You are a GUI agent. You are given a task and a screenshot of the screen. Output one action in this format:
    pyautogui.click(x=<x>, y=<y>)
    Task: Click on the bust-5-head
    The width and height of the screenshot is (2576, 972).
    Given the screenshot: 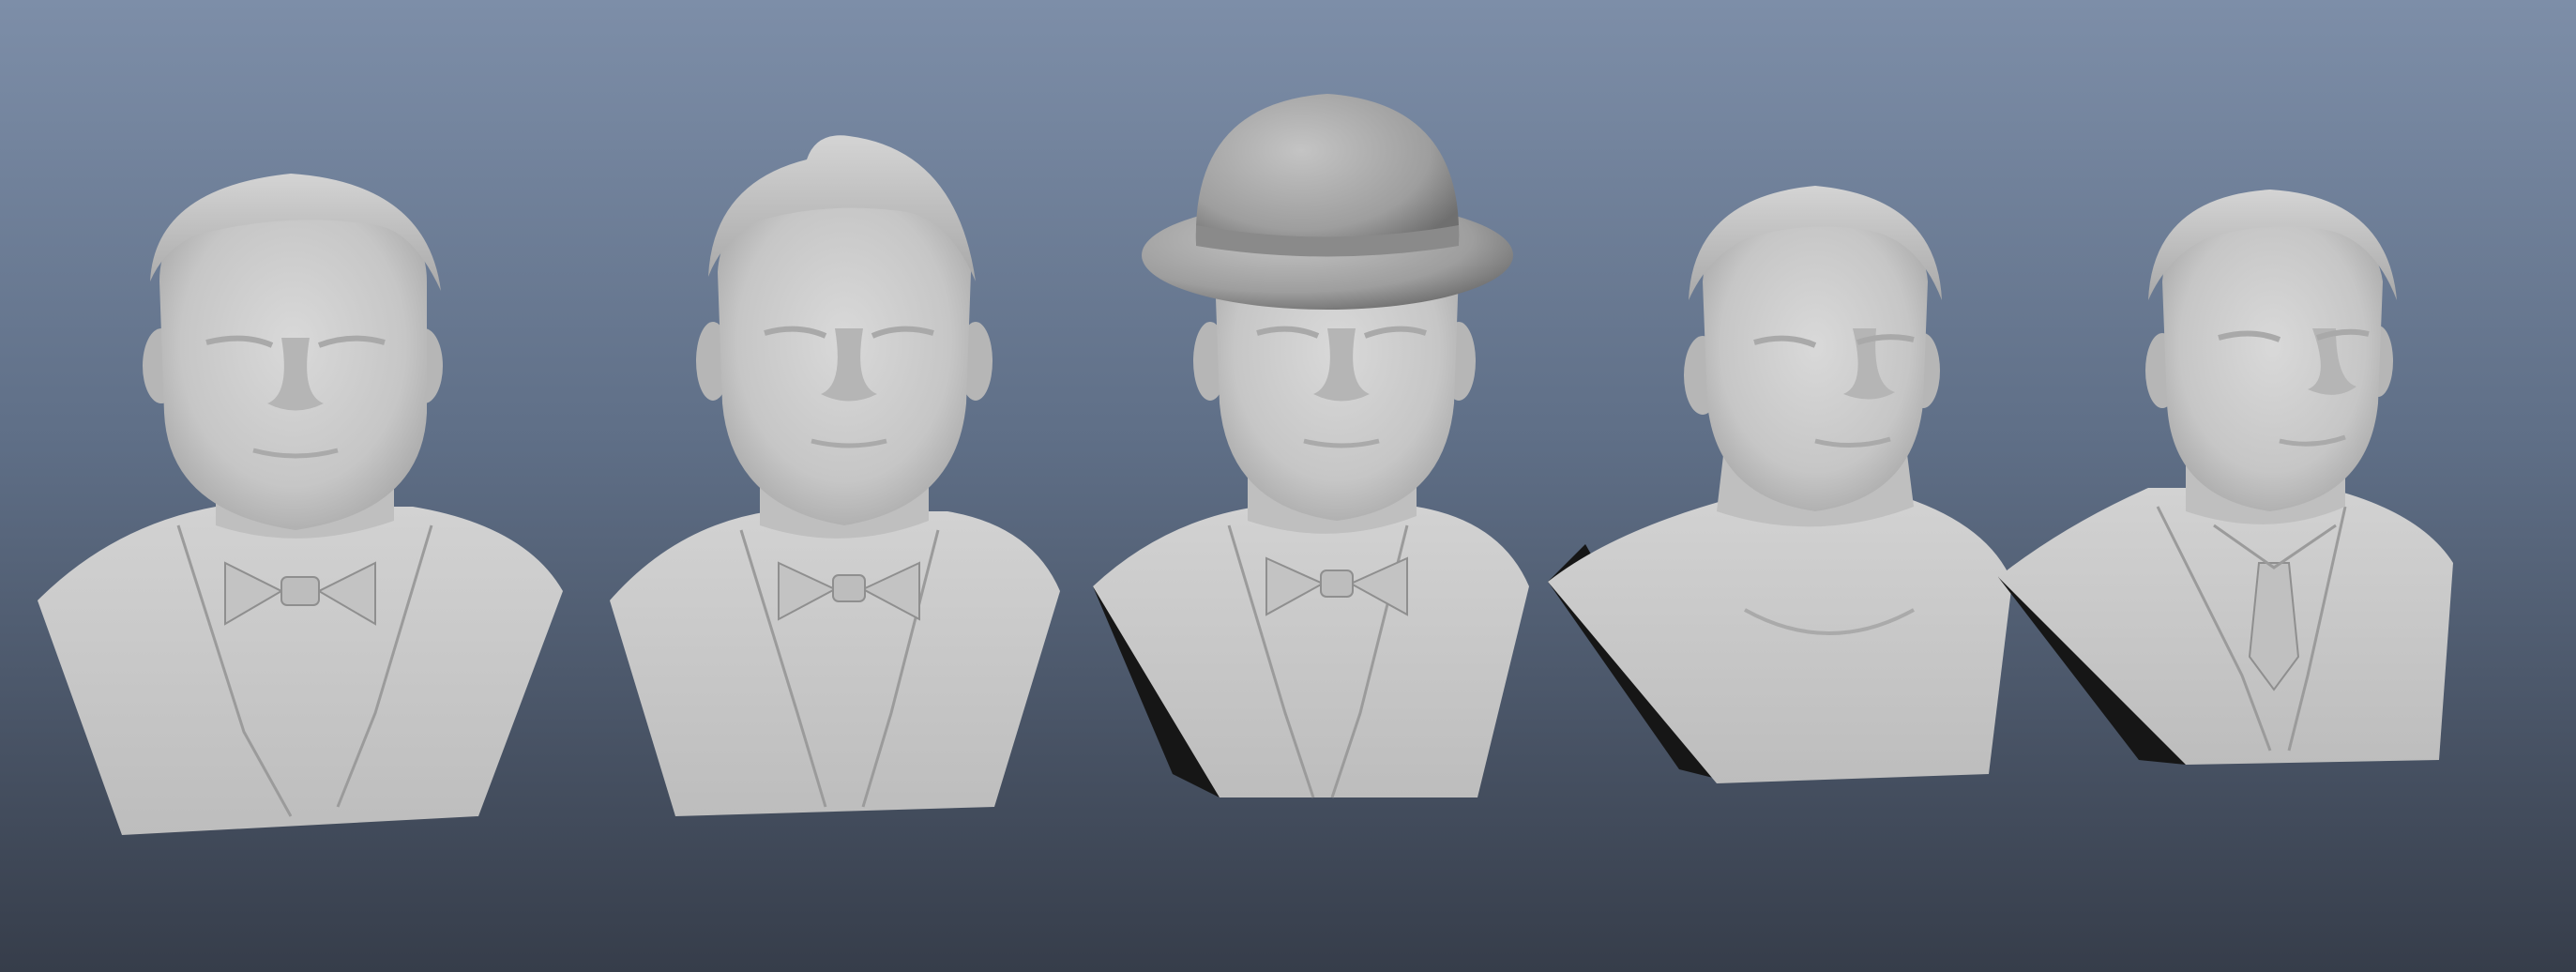 What is the action you would take?
    pyautogui.click(x=2272, y=361)
    